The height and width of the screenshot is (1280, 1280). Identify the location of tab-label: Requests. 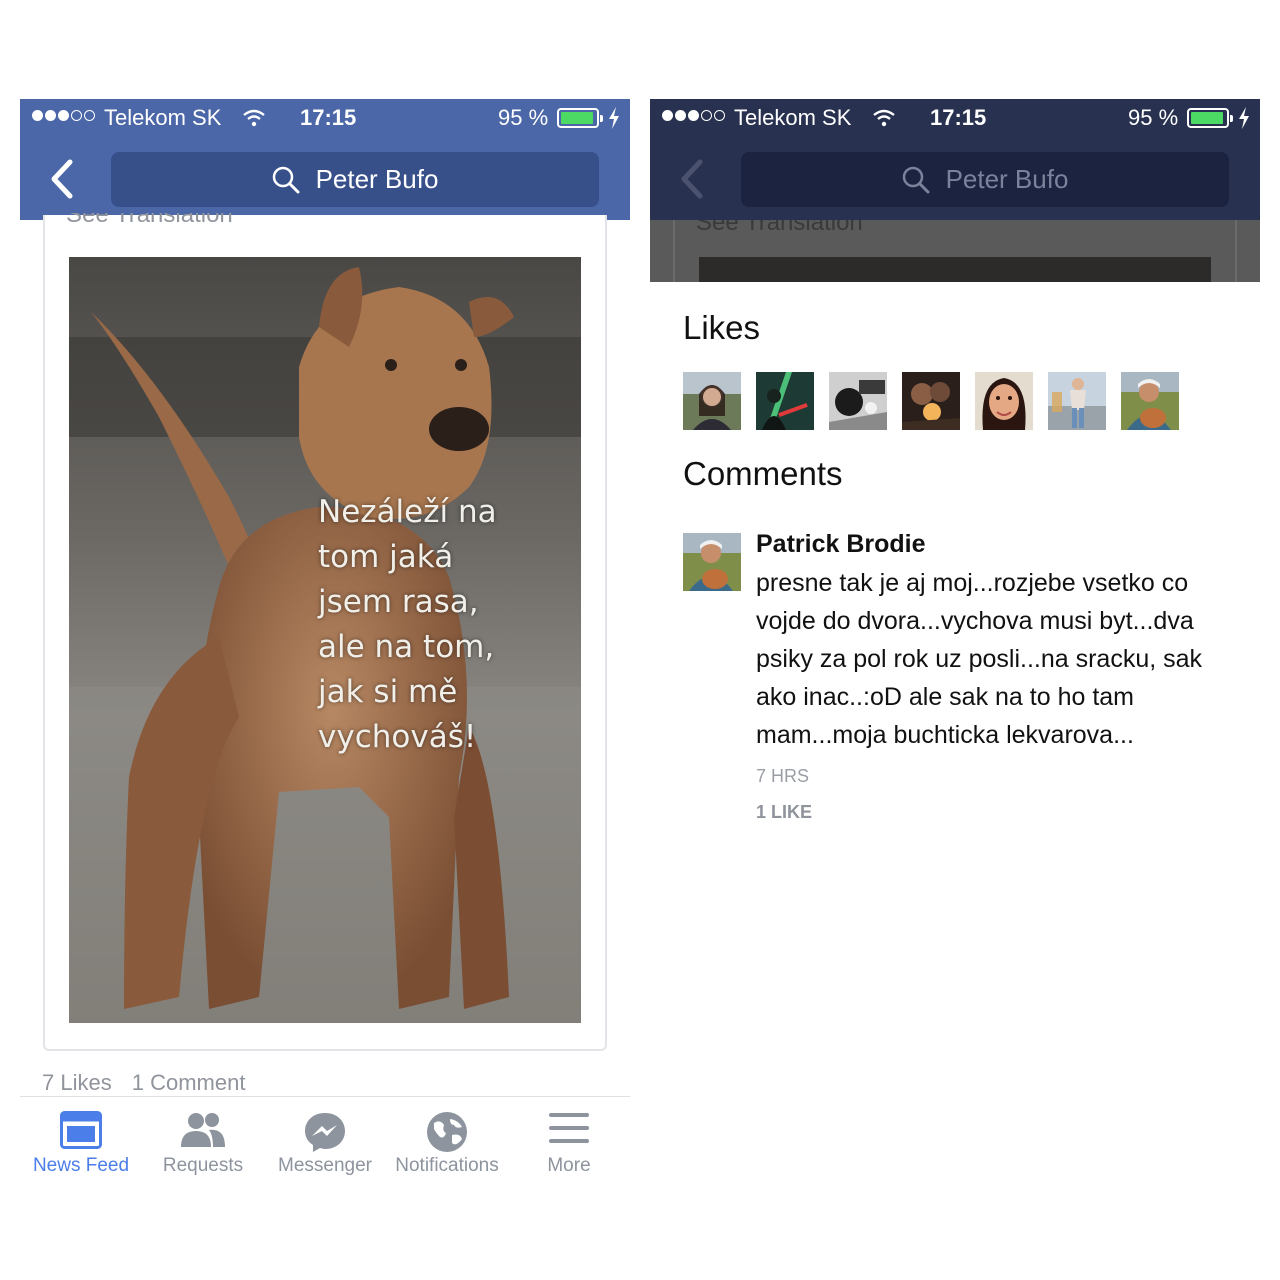
(203, 1165).